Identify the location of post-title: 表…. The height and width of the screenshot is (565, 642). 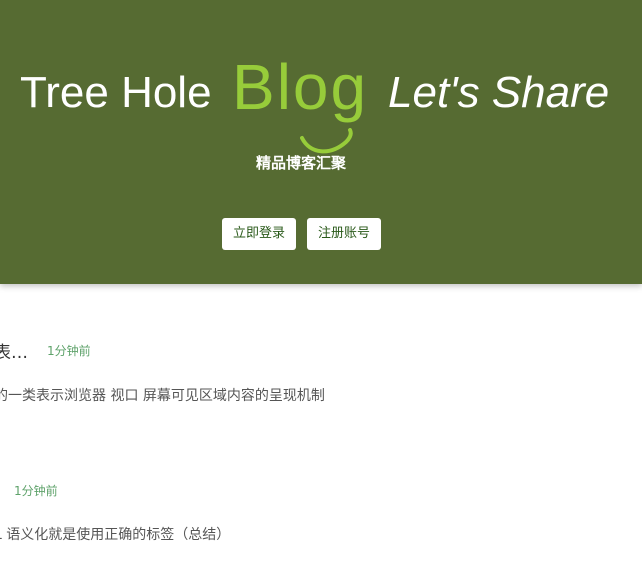
(14, 350).